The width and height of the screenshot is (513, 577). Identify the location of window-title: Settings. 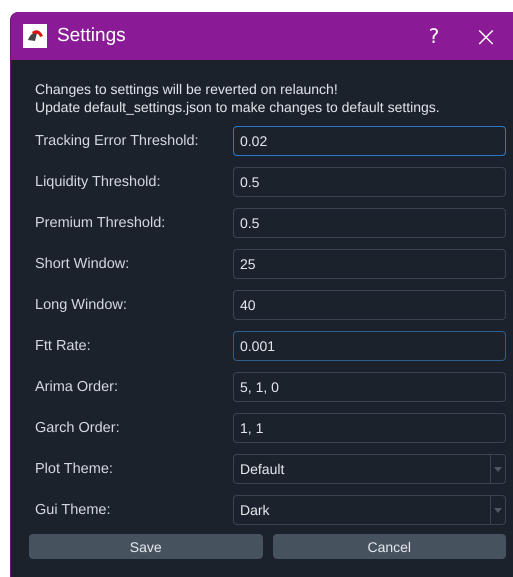
(91, 36).